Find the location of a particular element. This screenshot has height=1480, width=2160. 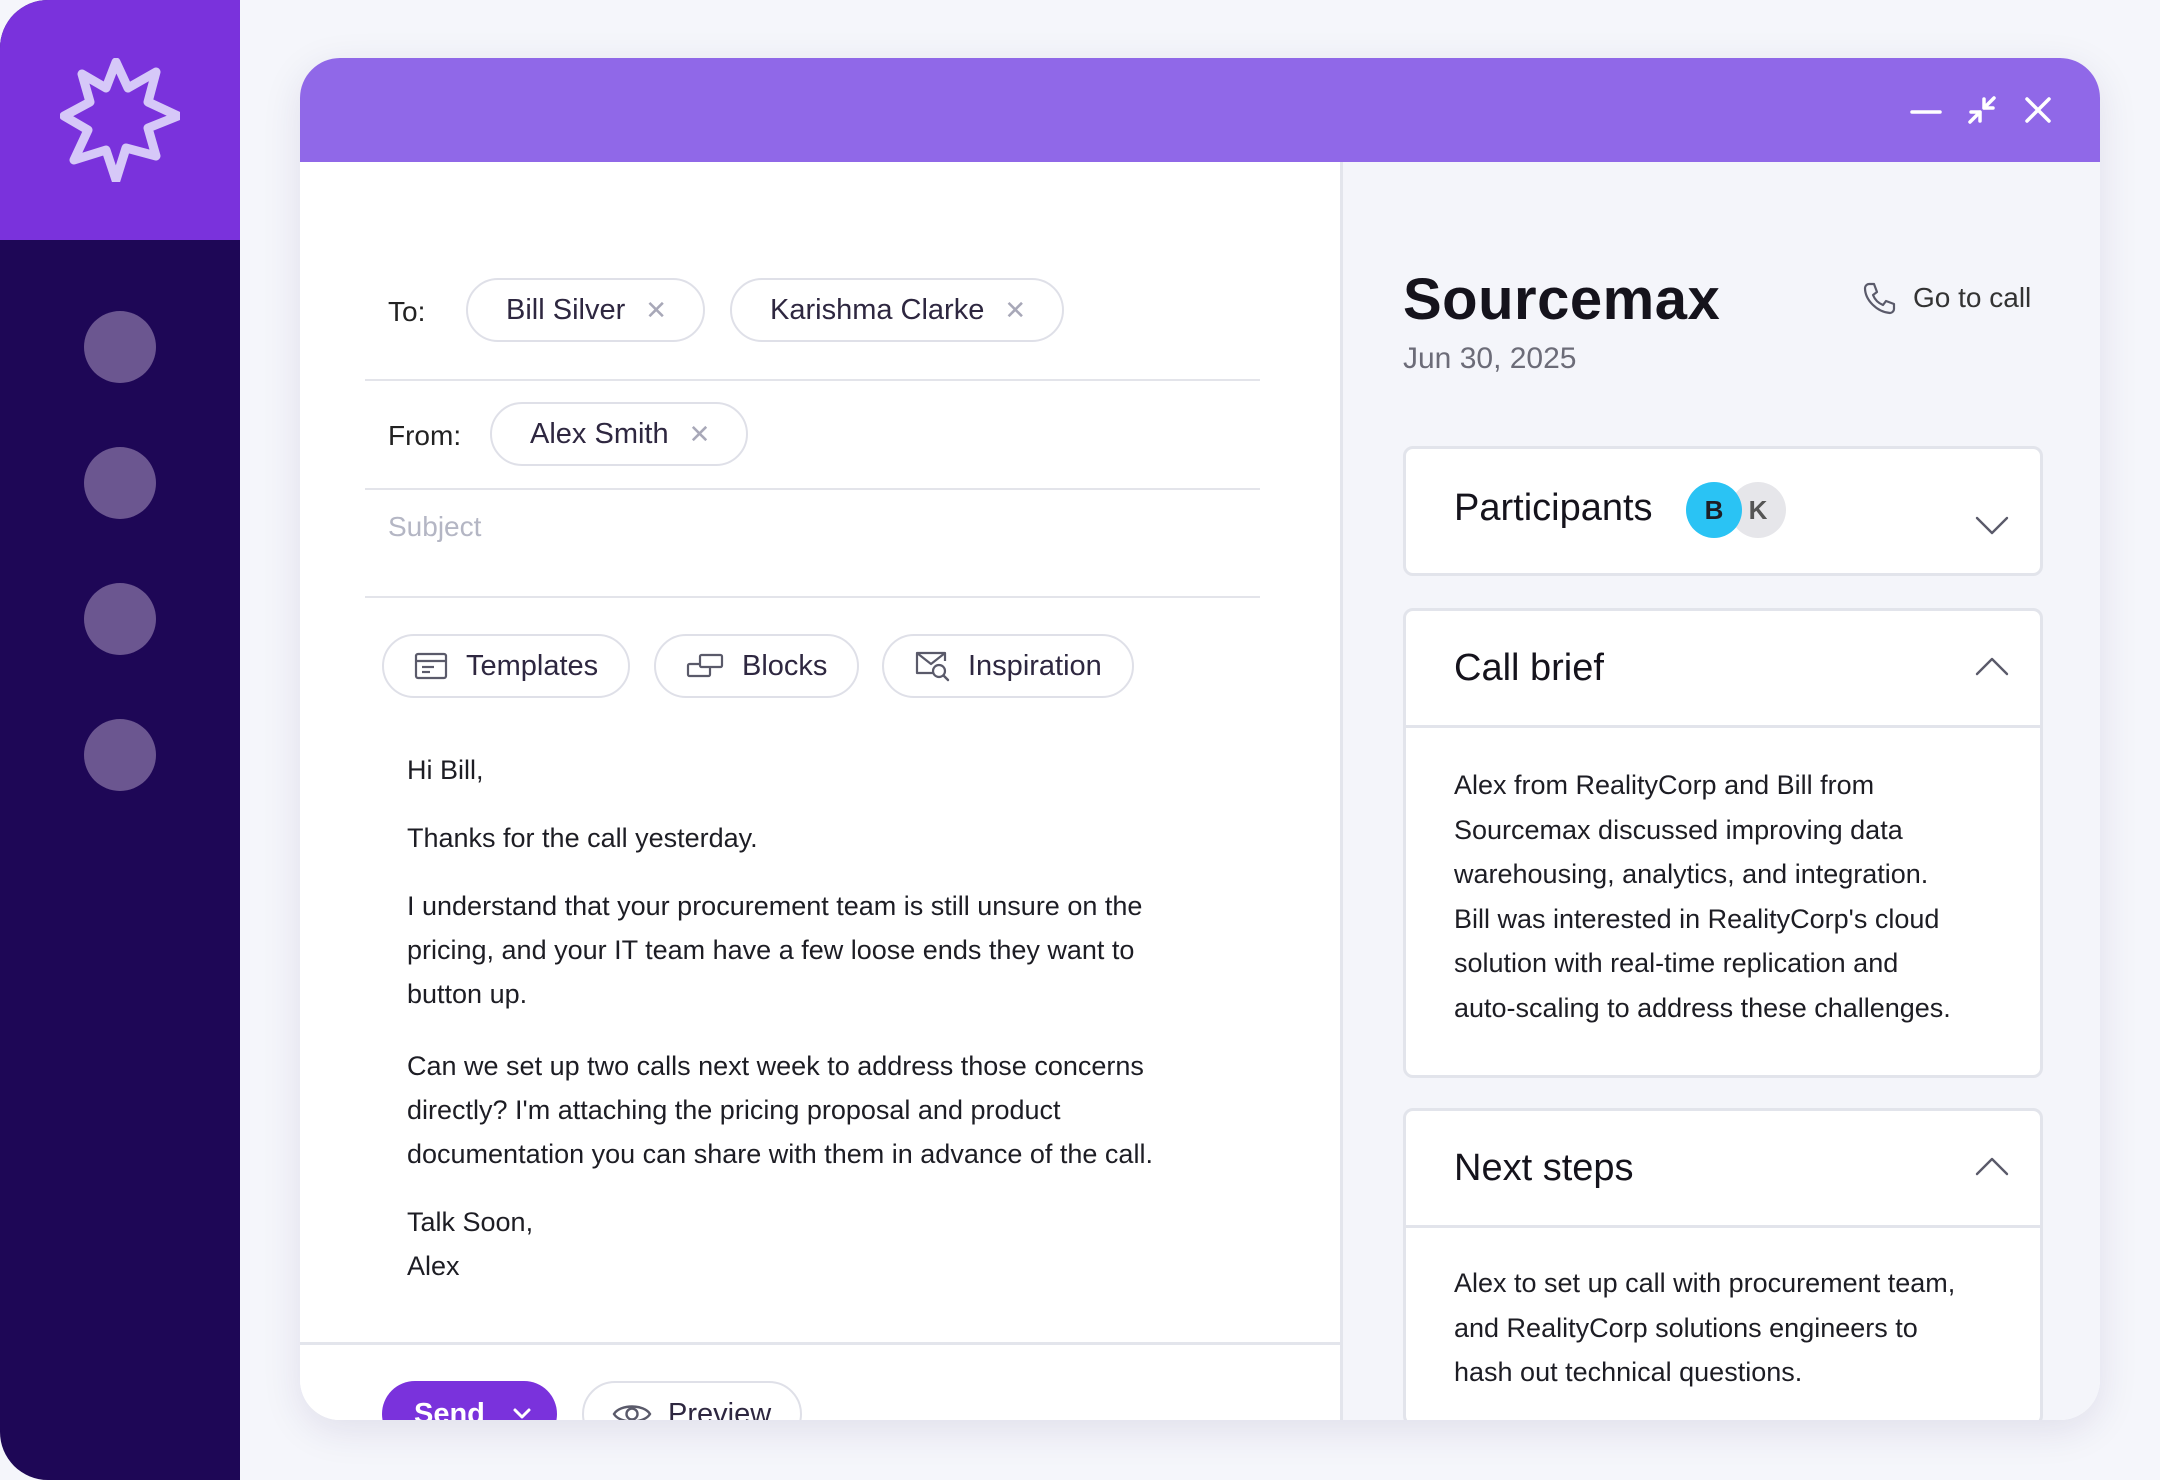

inspiration-button: Inspiration is located at coordinates (1008, 666).